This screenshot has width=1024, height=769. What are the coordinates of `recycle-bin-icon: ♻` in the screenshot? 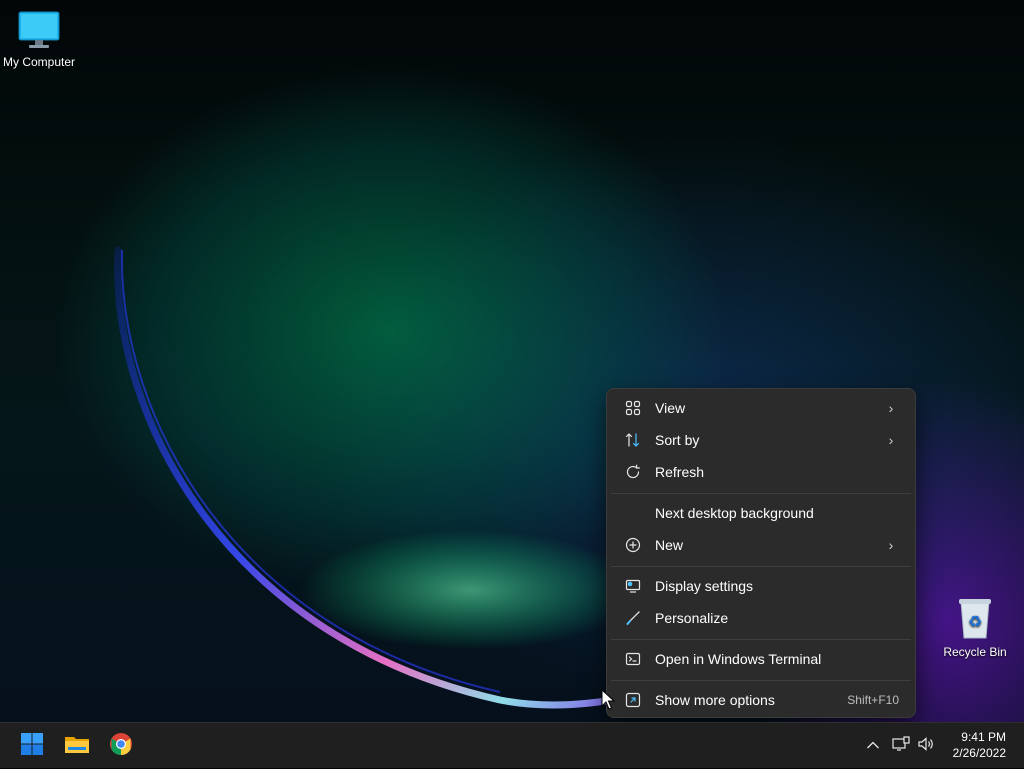 It's located at (975, 621).